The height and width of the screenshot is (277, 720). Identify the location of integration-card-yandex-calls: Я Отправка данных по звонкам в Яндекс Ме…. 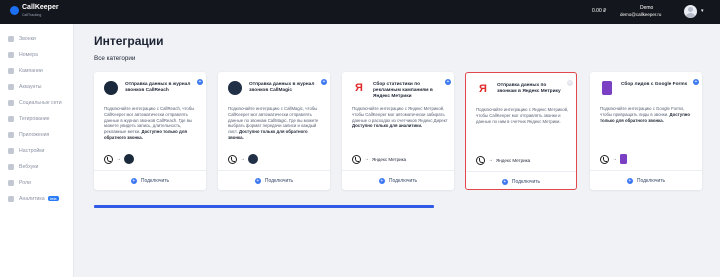
(521, 131).